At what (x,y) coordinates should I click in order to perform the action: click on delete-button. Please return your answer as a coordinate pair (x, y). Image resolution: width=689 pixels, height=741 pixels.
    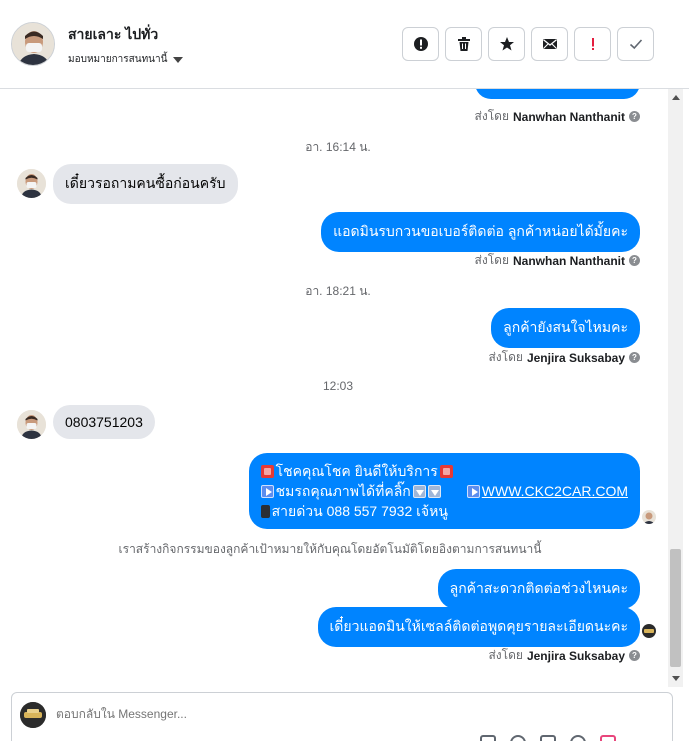
    Looking at the image, I should click on (463, 44).